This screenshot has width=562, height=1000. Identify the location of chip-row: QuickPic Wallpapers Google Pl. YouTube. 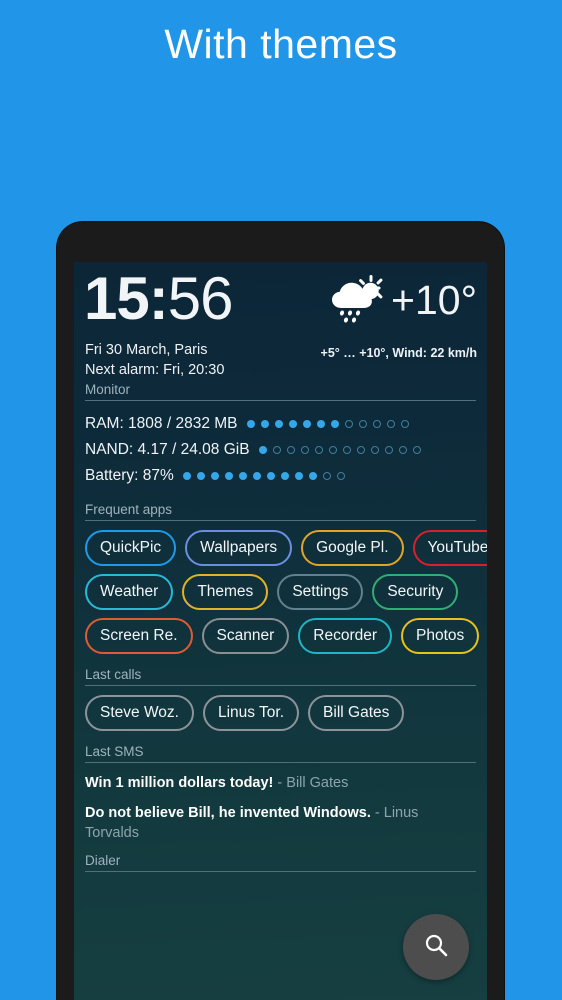
(286, 548).